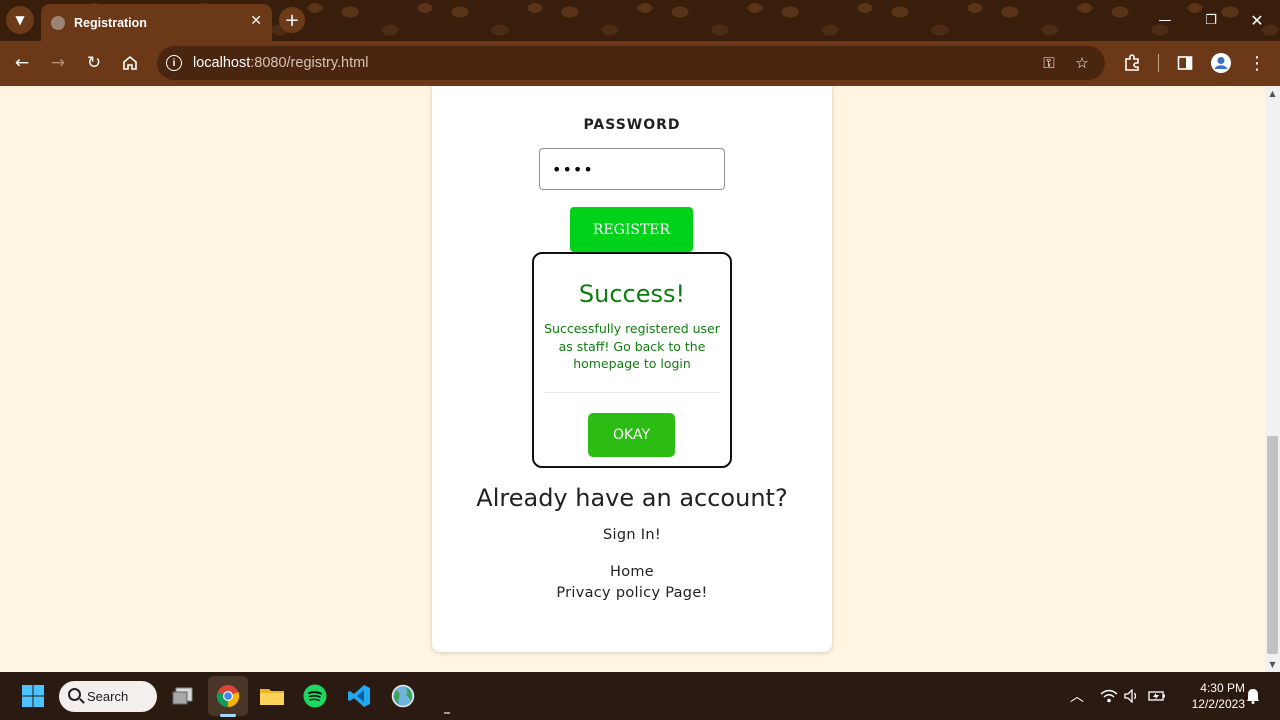 The height and width of the screenshot is (720, 1280). What do you see at coordinates (632, 392) in the screenshot?
I see `dialog-divider` at bounding box center [632, 392].